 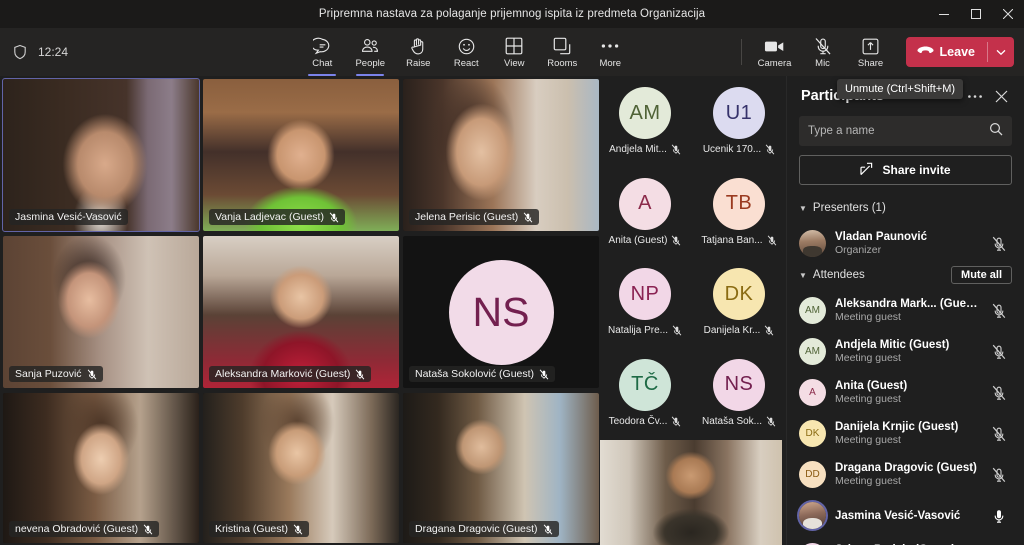 What do you see at coordinates (610, 52) in the screenshot?
I see `toolbar-button-more: More` at bounding box center [610, 52].